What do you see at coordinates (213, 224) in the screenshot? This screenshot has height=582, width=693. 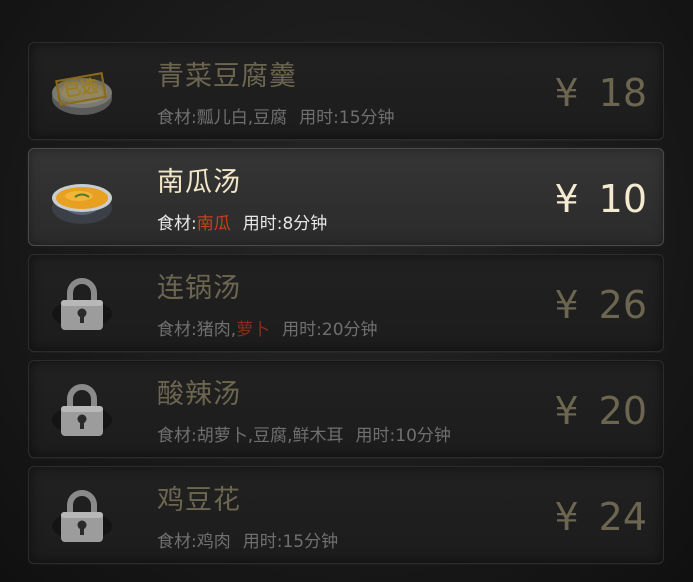 I see `ingredient-highlight: 南瓜` at bounding box center [213, 224].